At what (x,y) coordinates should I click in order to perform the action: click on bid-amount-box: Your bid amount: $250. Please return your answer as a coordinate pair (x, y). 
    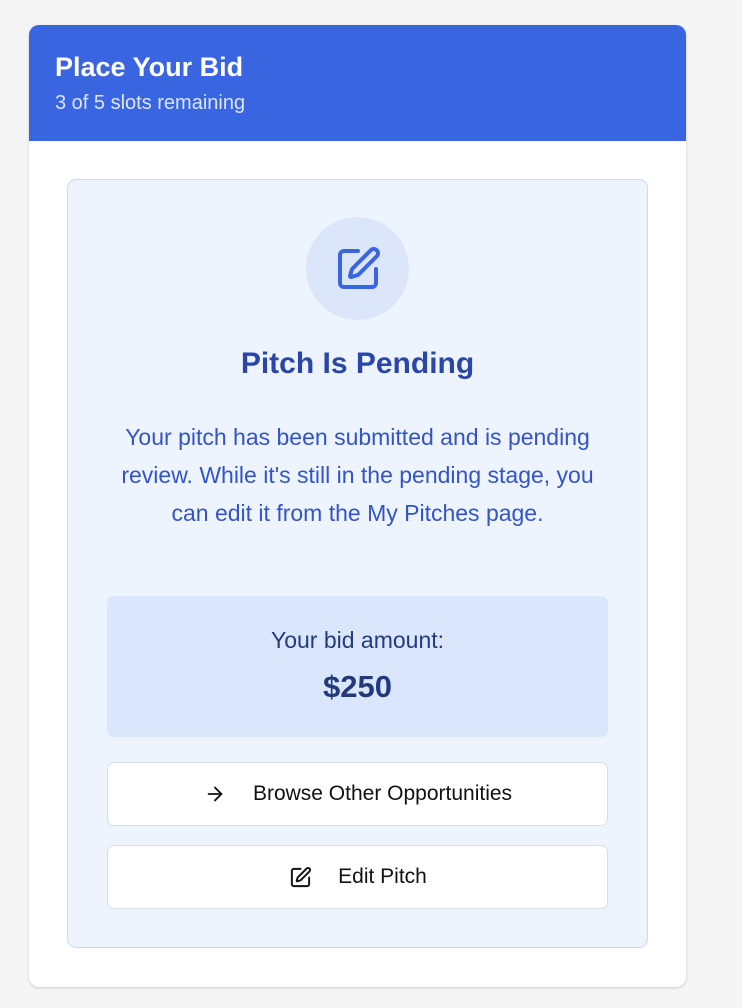
    Looking at the image, I should click on (357, 666).